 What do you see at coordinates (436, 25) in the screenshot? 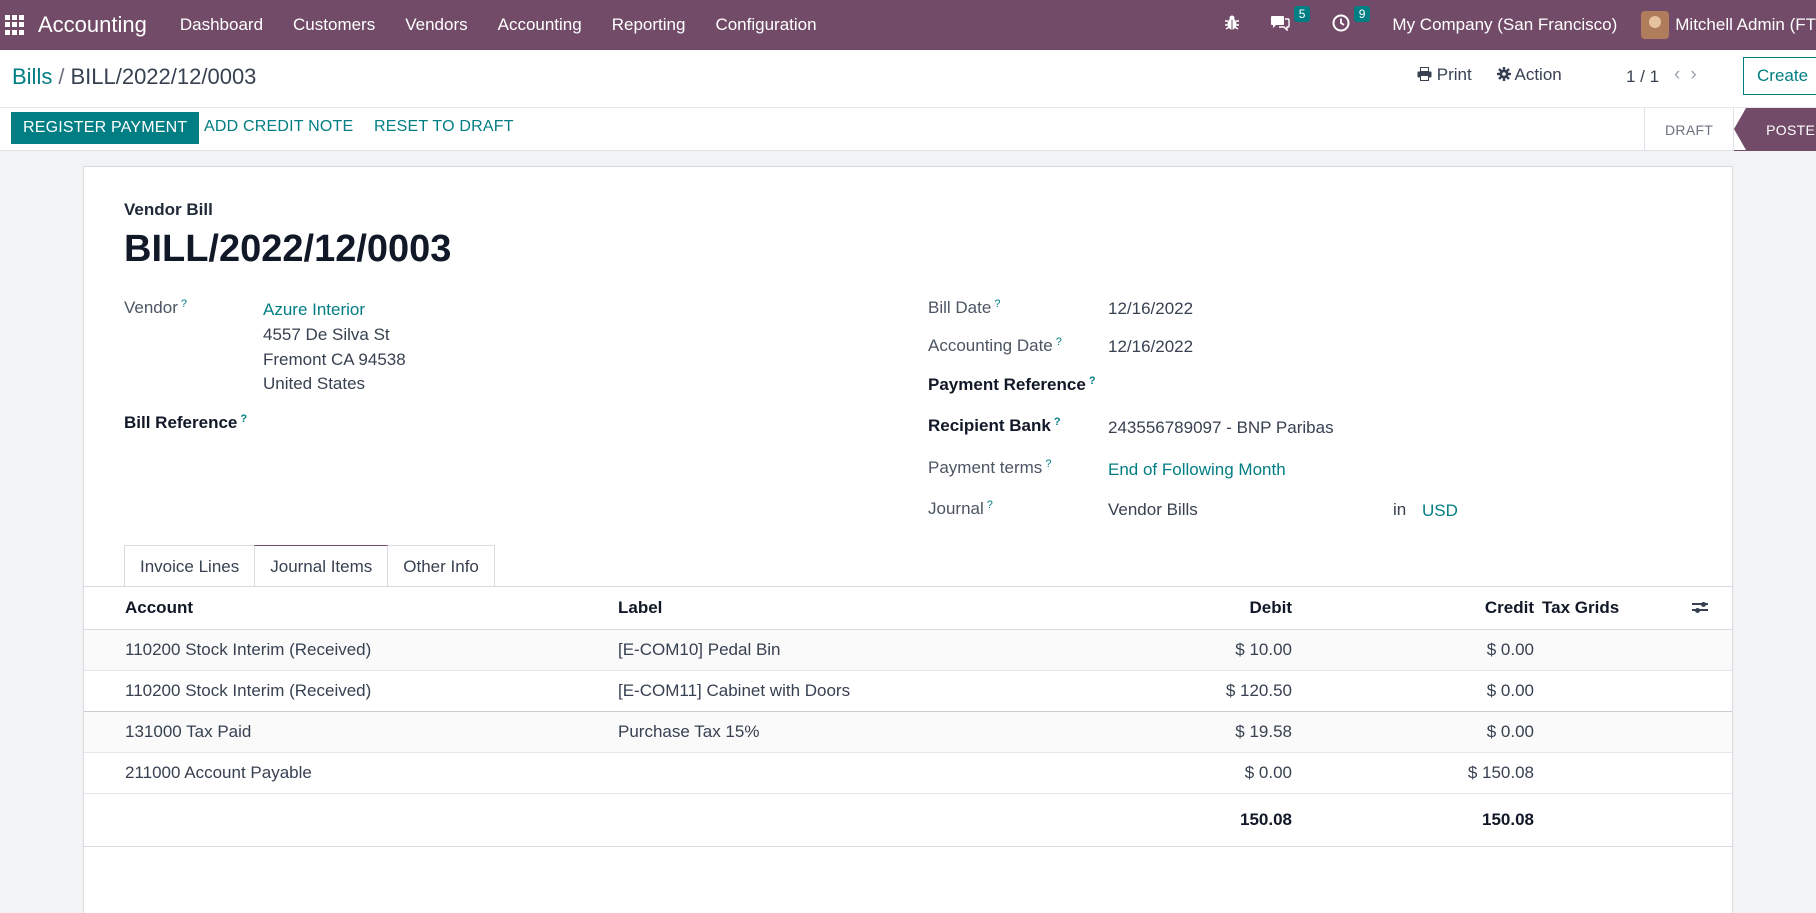
I see `menu-vendors: Vendors` at bounding box center [436, 25].